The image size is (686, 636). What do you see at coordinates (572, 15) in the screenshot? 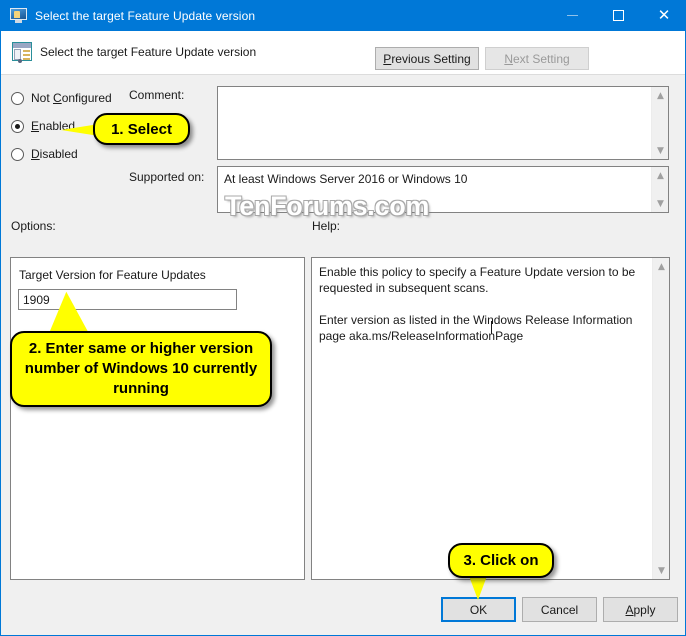
I see `minimize-button` at bounding box center [572, 15].